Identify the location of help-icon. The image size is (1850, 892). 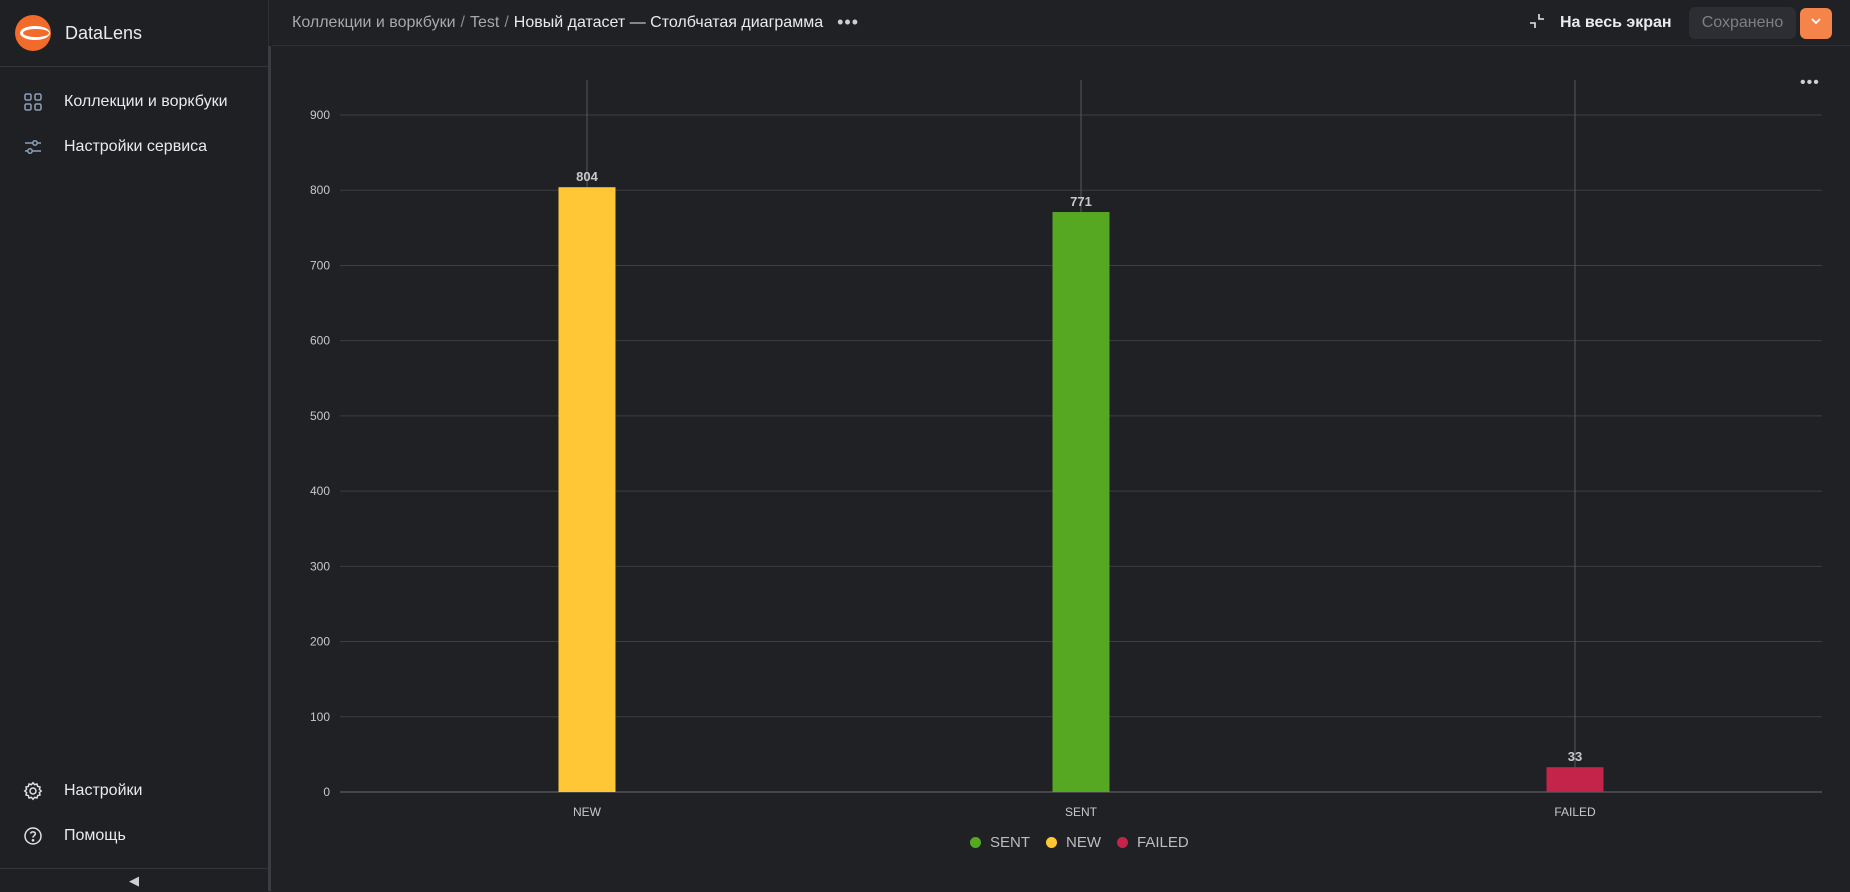
(33, 836).